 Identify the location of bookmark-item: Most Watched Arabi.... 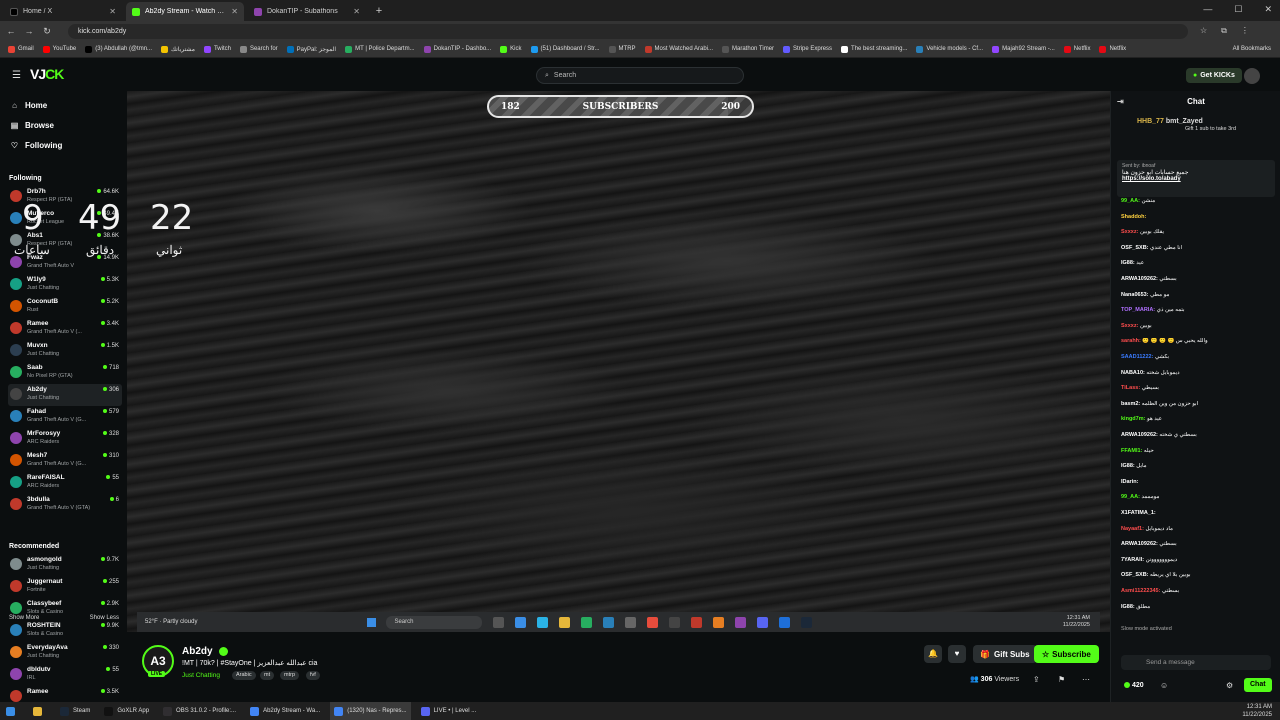
(678, 49).